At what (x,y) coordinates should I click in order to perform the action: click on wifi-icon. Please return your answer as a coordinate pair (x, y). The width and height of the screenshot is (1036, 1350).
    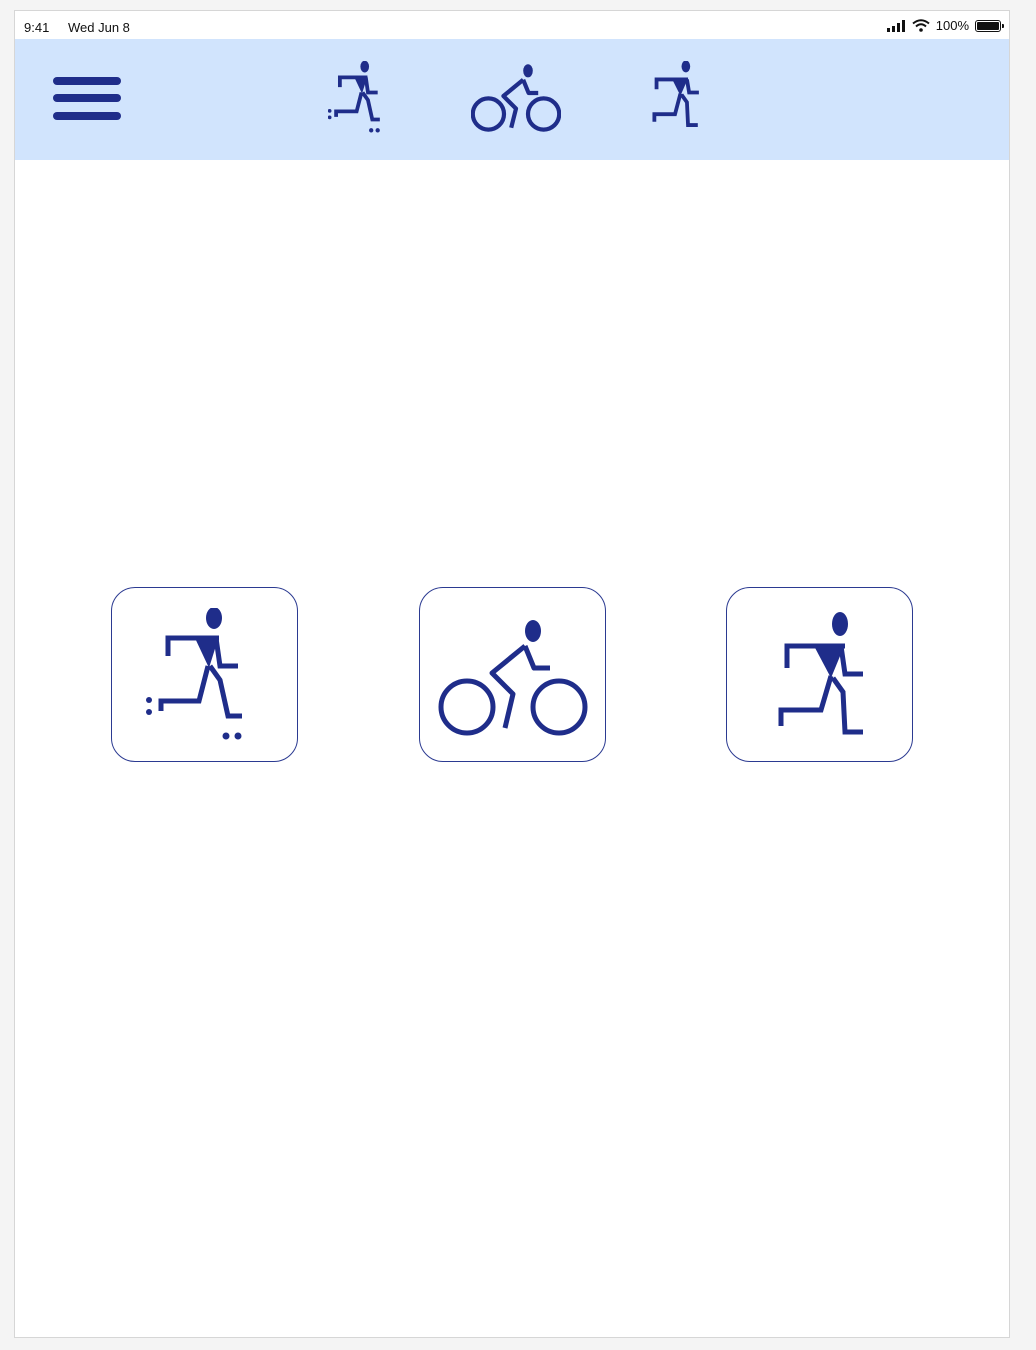
    Looking at the image, I should click on (921, 25).